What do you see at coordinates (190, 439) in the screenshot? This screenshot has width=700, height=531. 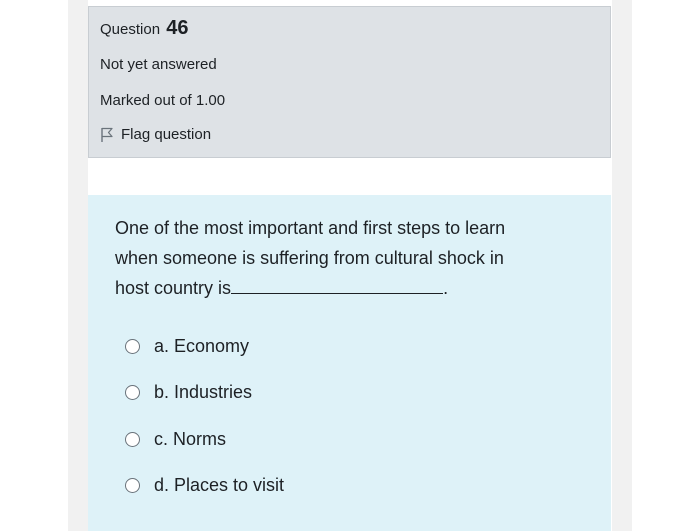 I see `option-c-label: c. Norms` at bounding box center [190, 439].